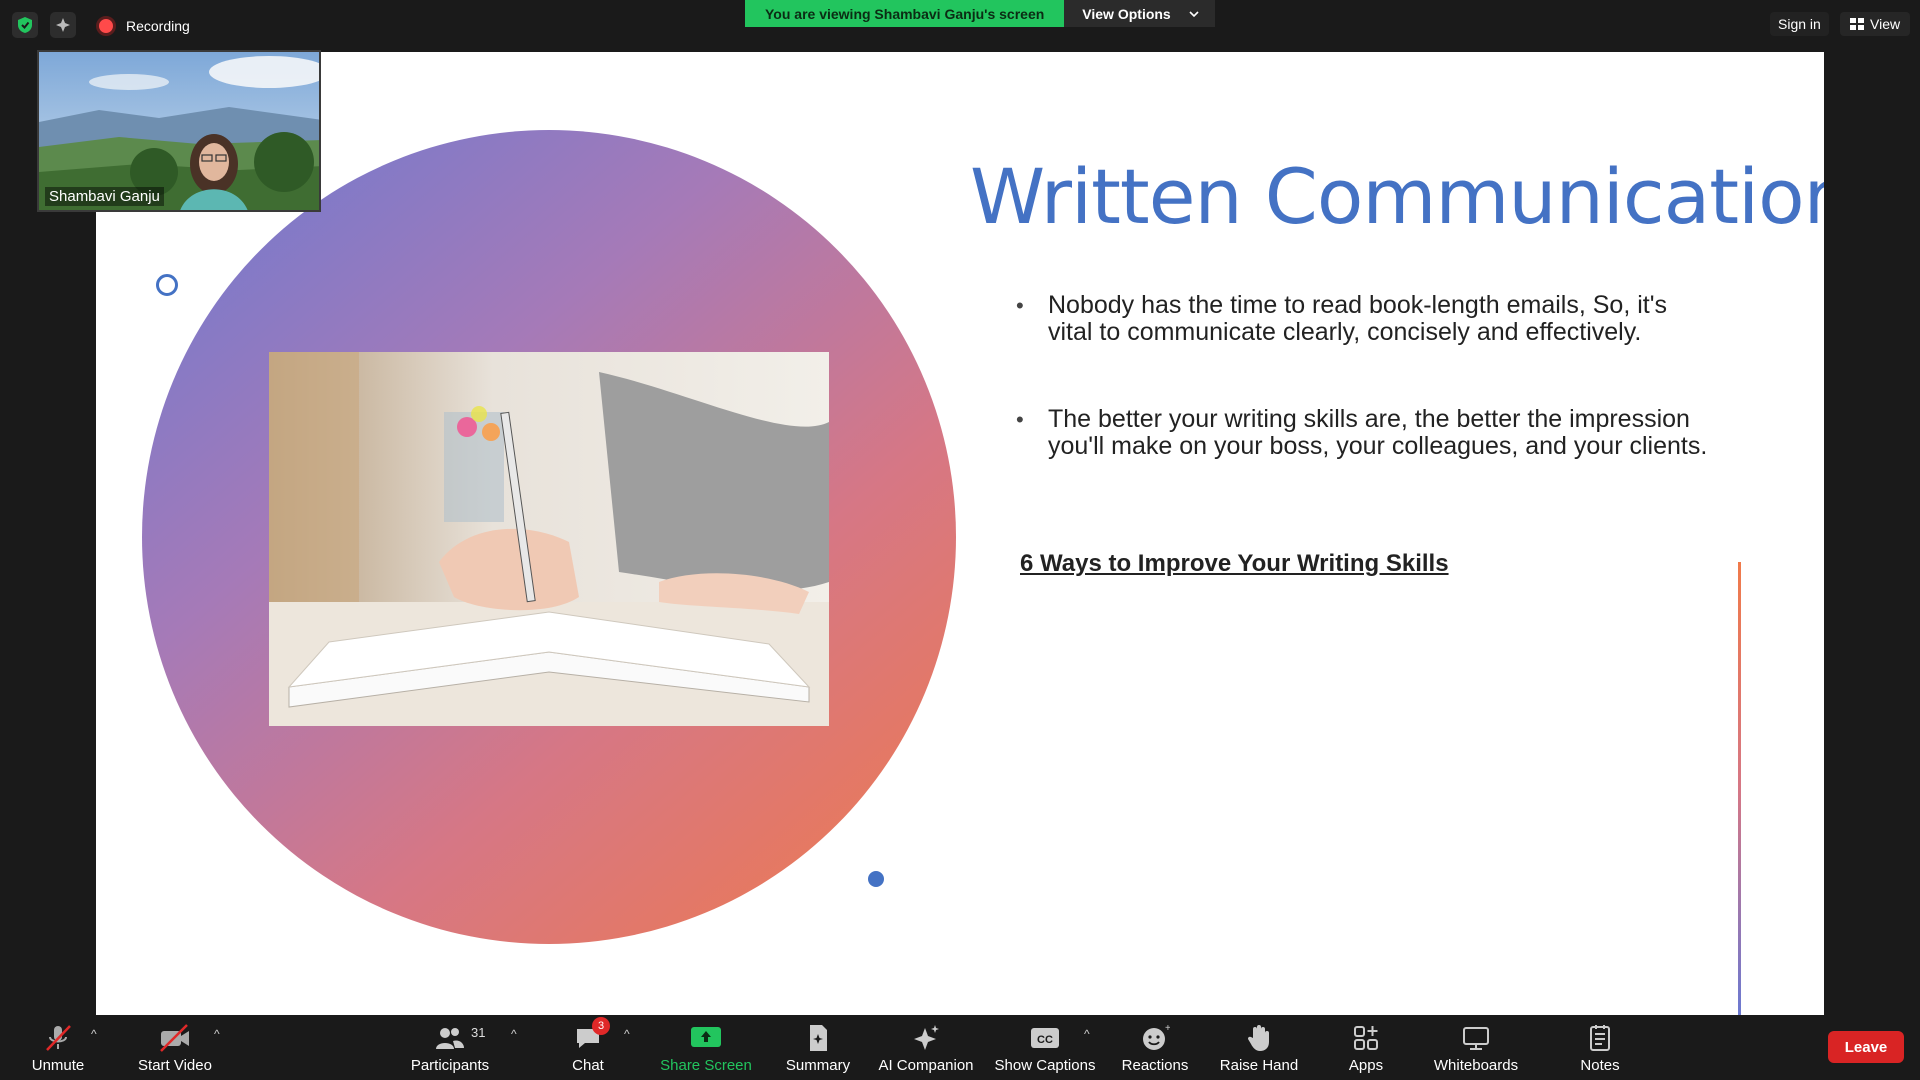 Image resolution: width=1920 pixels, height=1080 pixels. What do you see at coordinates (876, 879) in the screenshot?
I see `decorative-dot` at bounding box center [876, 879].